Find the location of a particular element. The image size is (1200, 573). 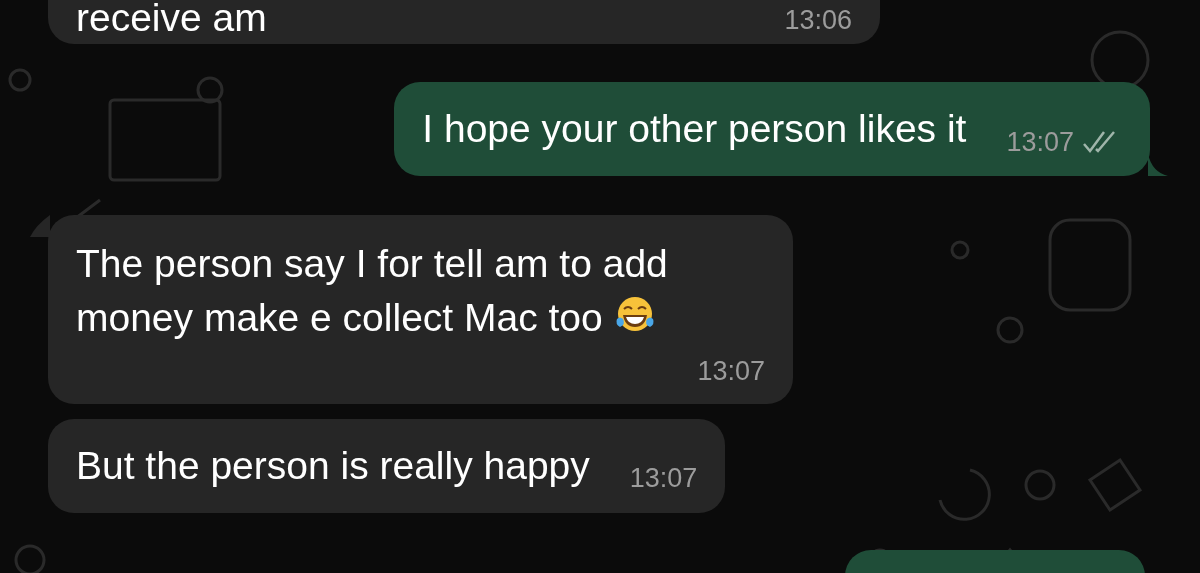

message-text: receive am is located at coordinates (171, 19).